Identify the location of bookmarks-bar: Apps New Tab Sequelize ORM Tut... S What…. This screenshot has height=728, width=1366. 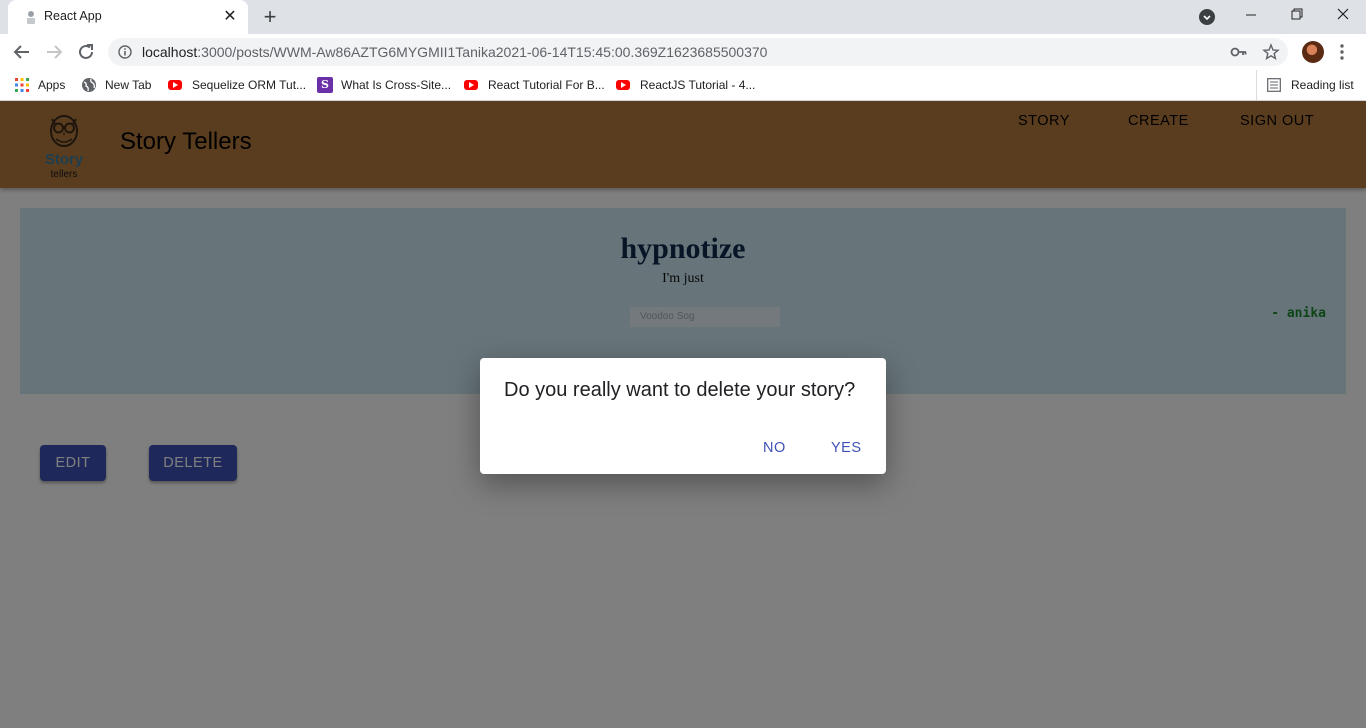
(683, 85).